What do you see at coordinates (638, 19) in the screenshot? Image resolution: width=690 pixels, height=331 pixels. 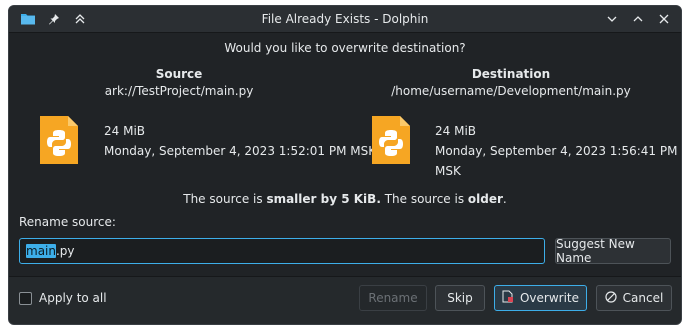 I see `maximize-icon` at bounding box center [638, 19].